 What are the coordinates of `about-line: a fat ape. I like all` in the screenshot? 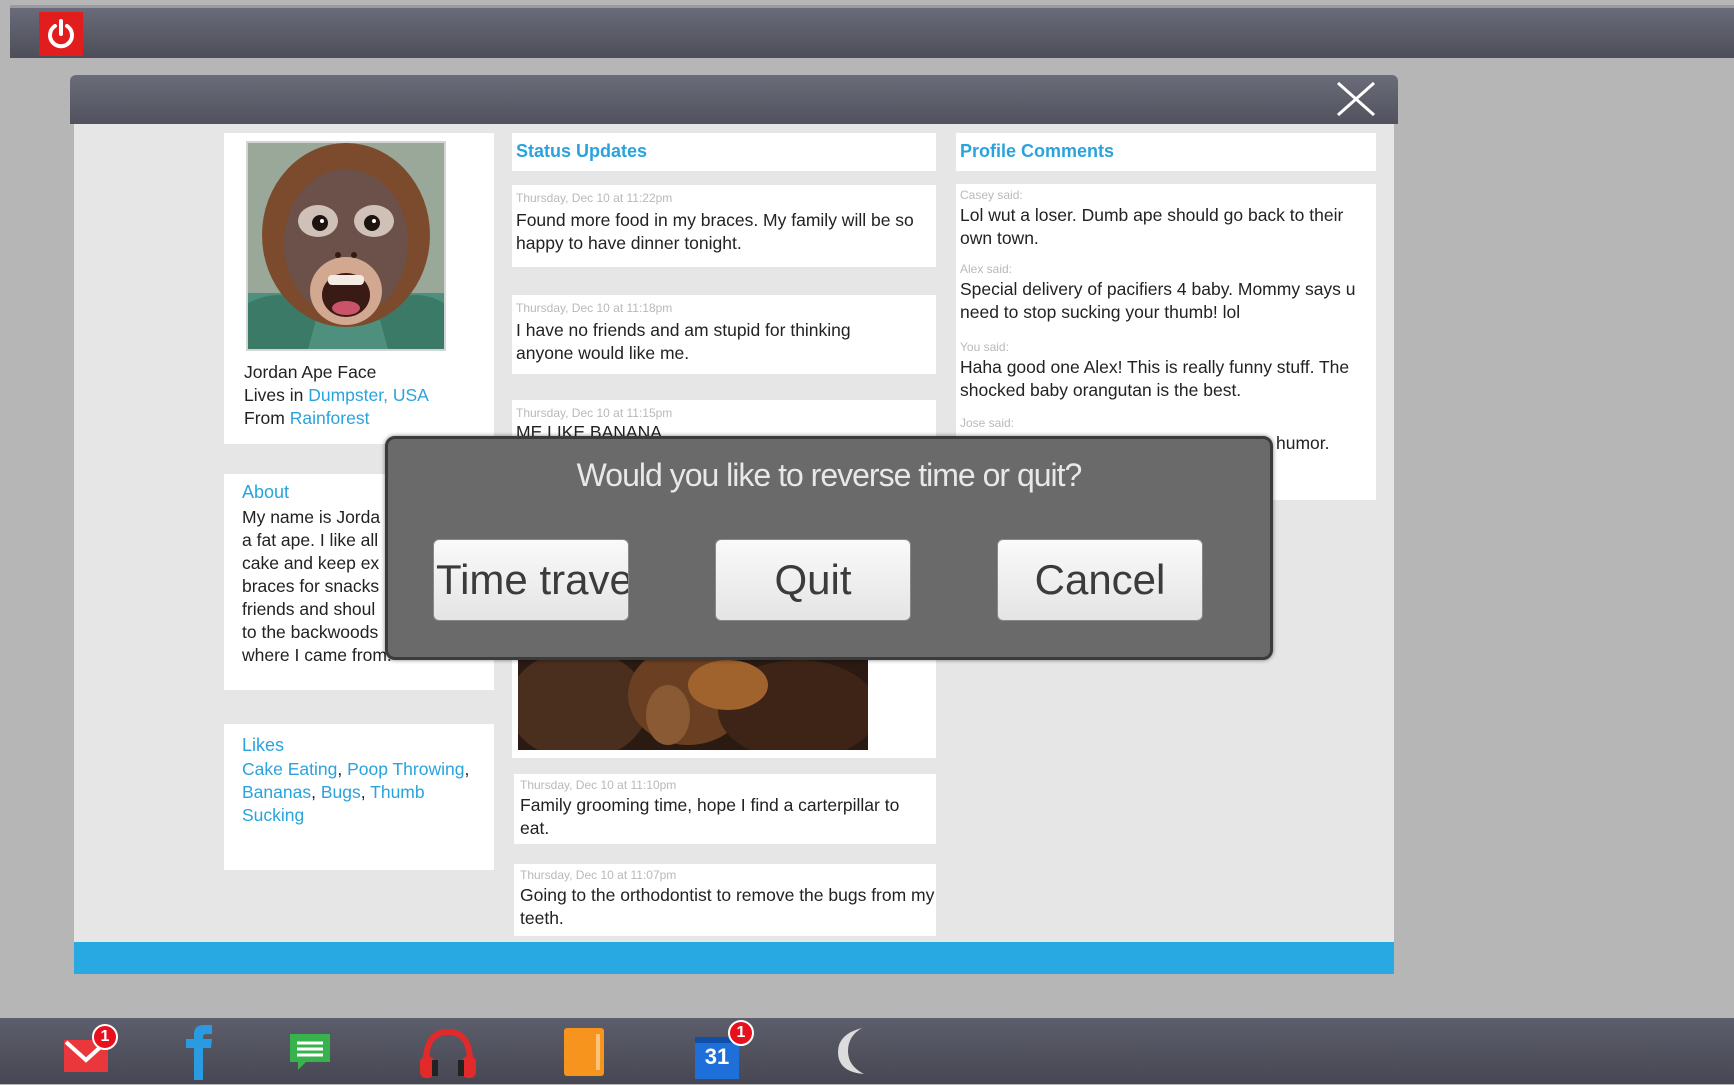 It's located at (310, 540).